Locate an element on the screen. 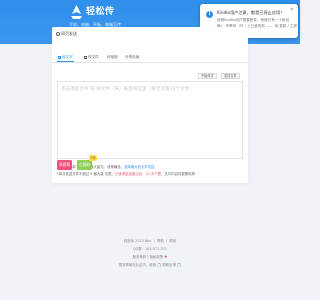  send-file-button: 发送文件 is located at coordinates (230, 76).